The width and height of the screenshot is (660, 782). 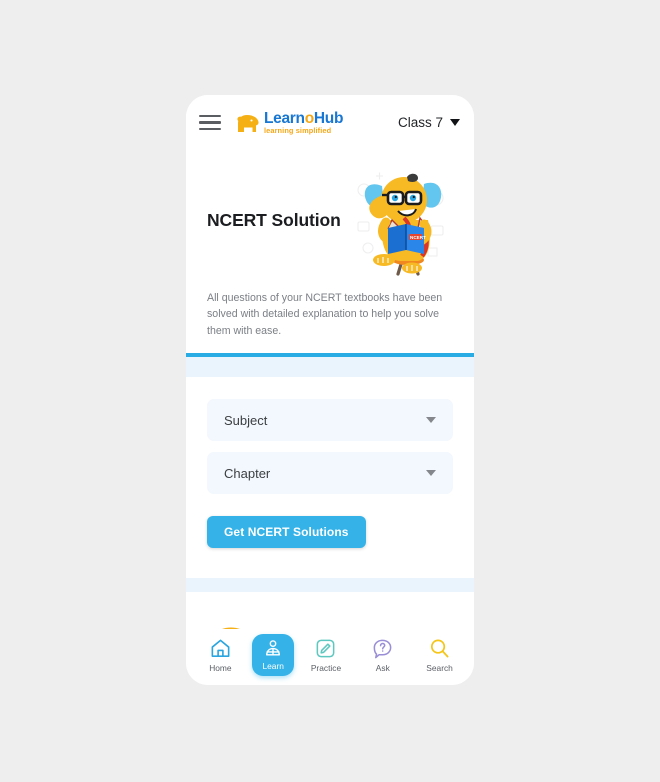 What do you see at coordinates (418, 237) in the screenshot?
I see `svg-text: NCERT` at bounding box center [418, 237].